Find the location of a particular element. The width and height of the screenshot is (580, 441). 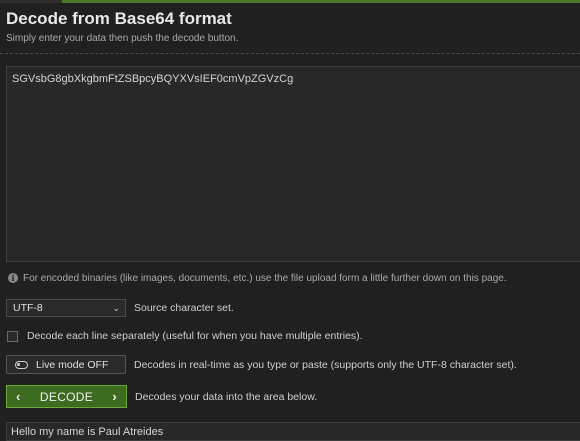

info-icon: i is located at coordinates (13, 278).